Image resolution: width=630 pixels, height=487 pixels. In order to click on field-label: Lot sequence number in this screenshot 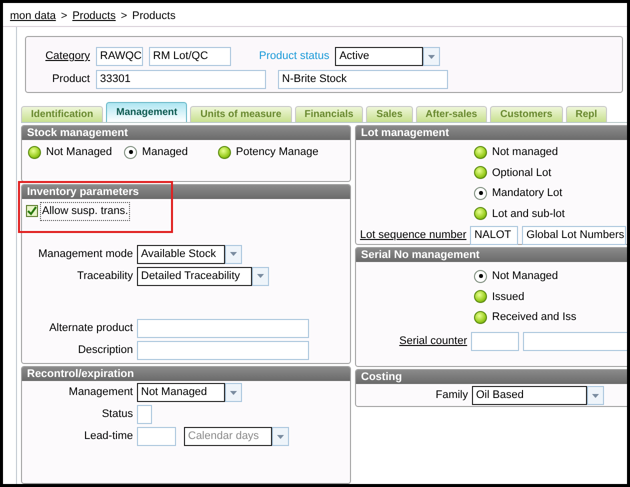, I will do `click(413, 235)`.